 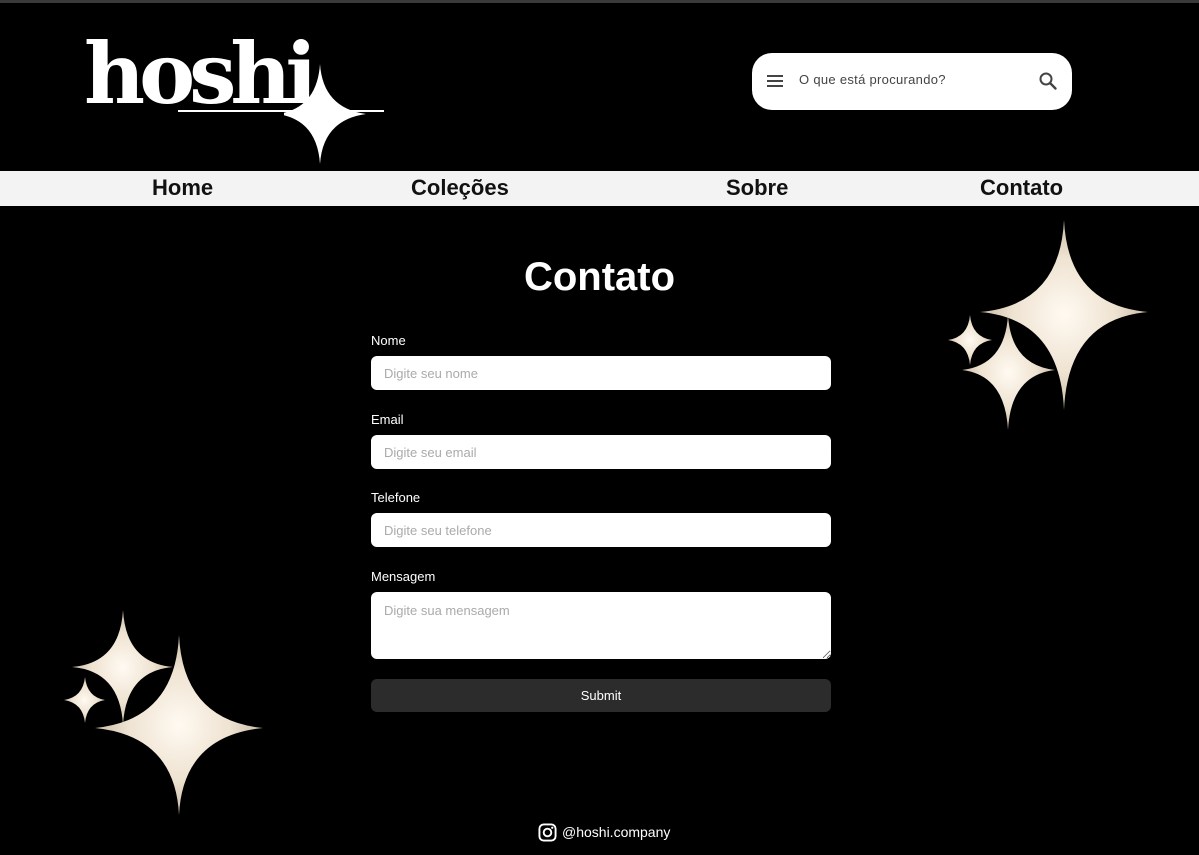 What do you see at coordinates (601, 373) in the screenshot?
I see `name-input` at bounding box center [601, 373].